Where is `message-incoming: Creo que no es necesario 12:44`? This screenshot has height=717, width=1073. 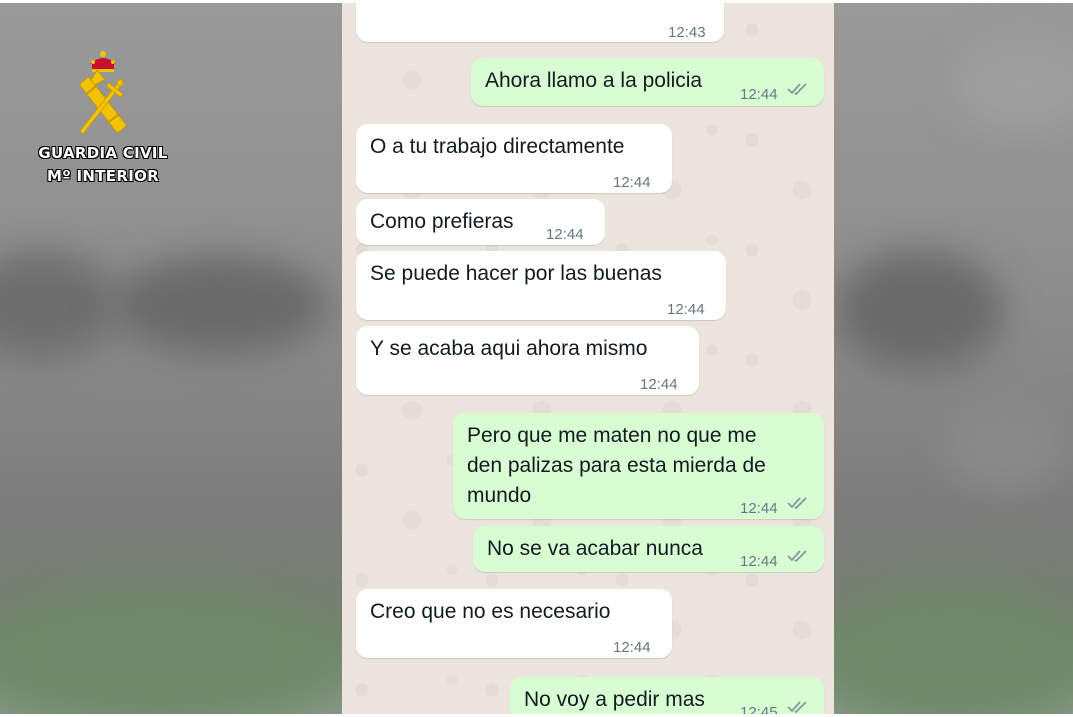 message-incoming: Creo que no es necesario 12:44 is located at coordinates (514, 623).